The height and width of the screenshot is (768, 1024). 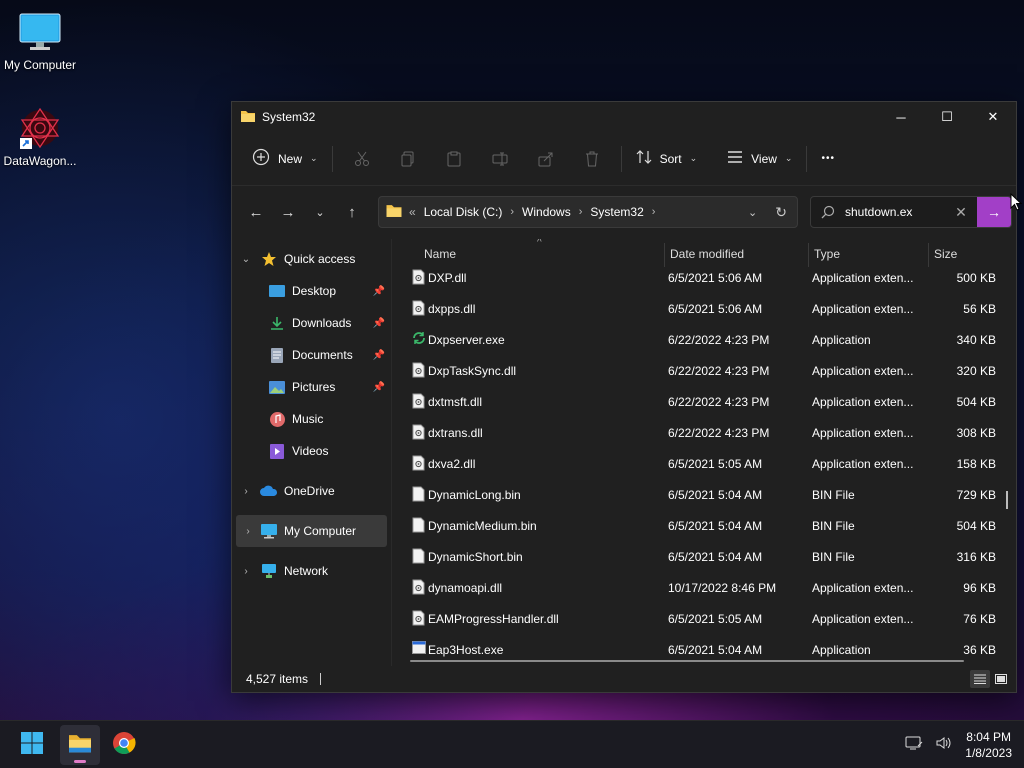 I want to click on nav-quick-access: ⌄ Quick access, so click(x=311, y=259).